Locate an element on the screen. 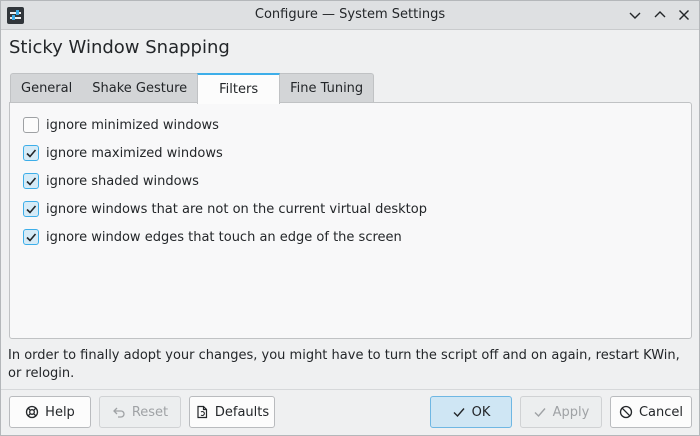 This screenshot has width=700, height=436. filter-option: ignore maximized windows is located at coordinates (123, 153).